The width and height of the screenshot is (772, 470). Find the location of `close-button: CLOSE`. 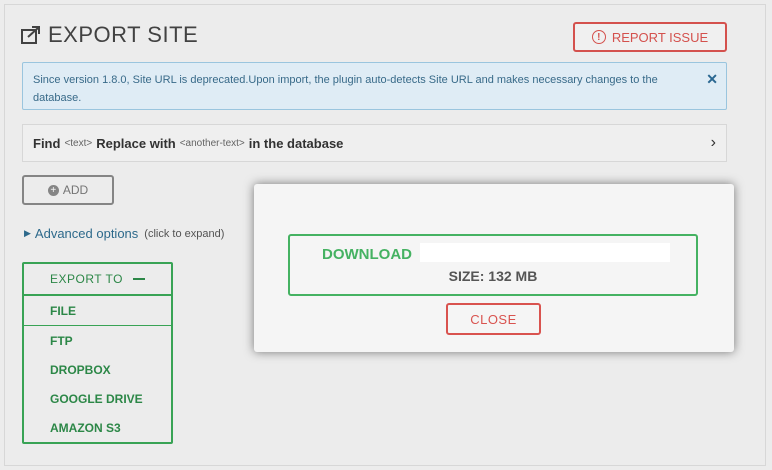

close-button: CLOSE is located at coordinates (493, 319).